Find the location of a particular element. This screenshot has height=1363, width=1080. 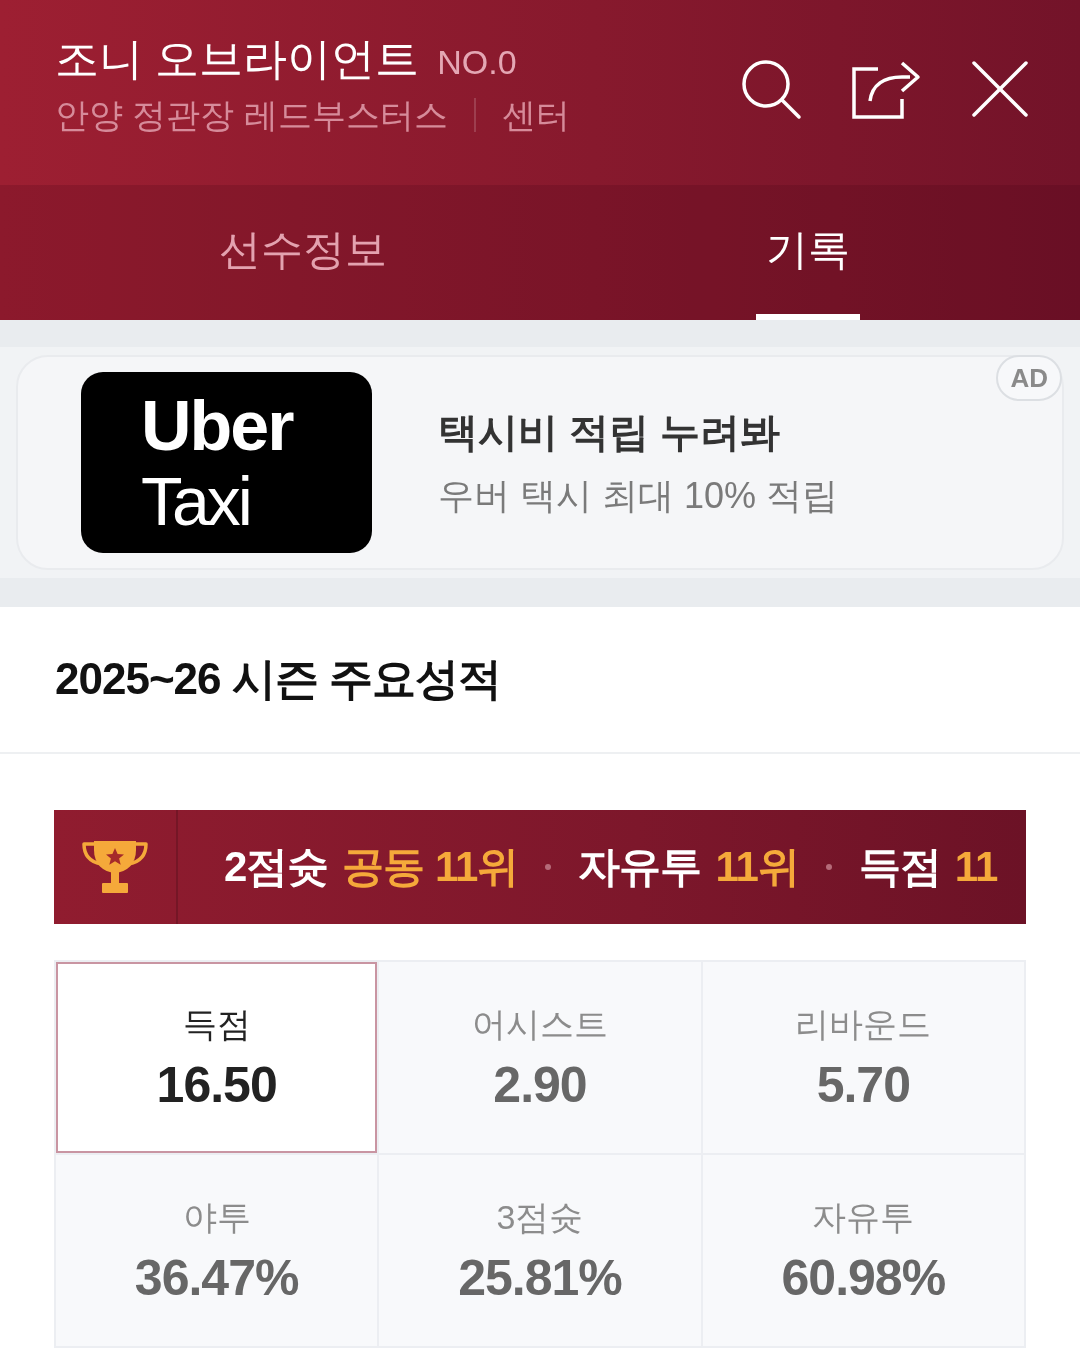

ranking-value: 11위 is located at coordinates (757, 867).